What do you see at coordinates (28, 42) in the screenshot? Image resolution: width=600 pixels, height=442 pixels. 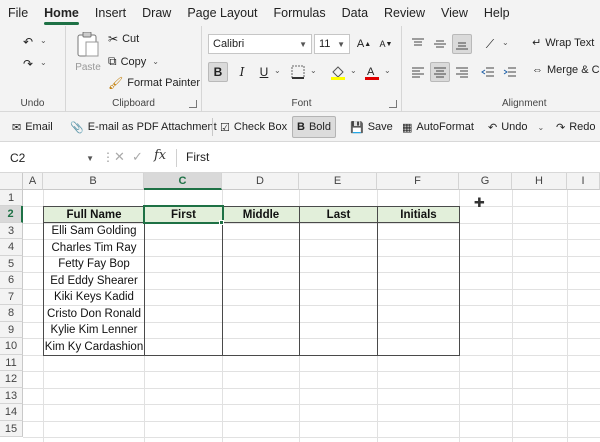 I see `undo-icon: ↶` at bounding box center [28, 42].